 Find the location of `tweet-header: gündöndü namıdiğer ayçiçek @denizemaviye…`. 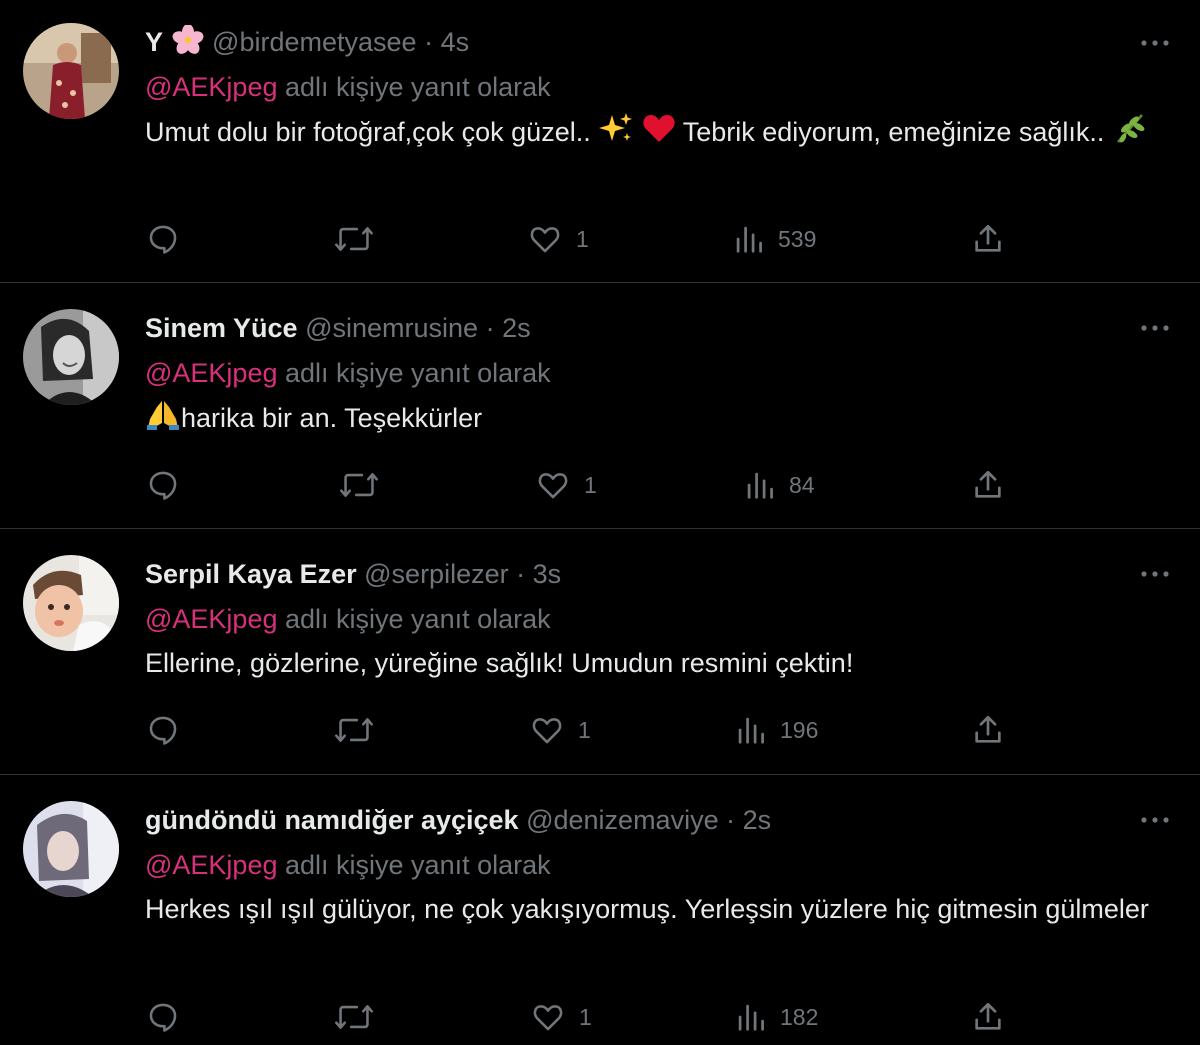

tweet-header: gündöndü namıdiğer ayçiçek @denizemaviye… is located at coordinates (458, 820).